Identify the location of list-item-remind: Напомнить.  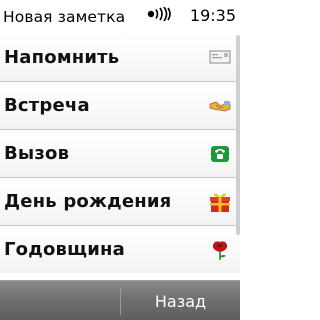
(120, 57).